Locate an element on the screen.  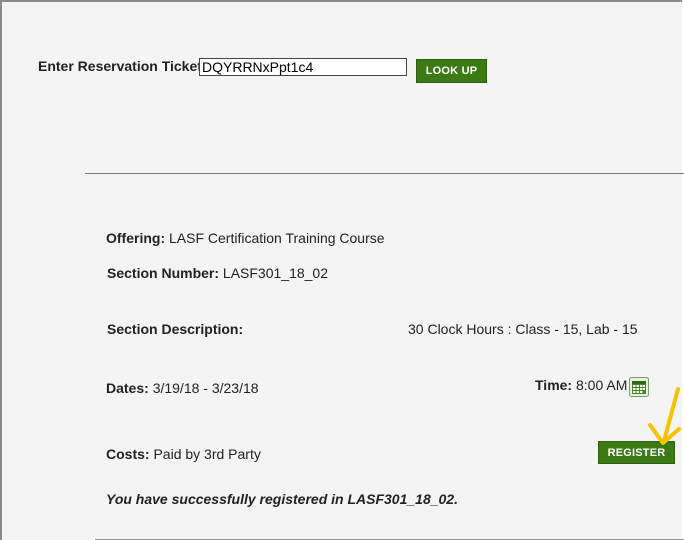
time-row: Time: 8:00 AM is located at coordinates (581, 385).